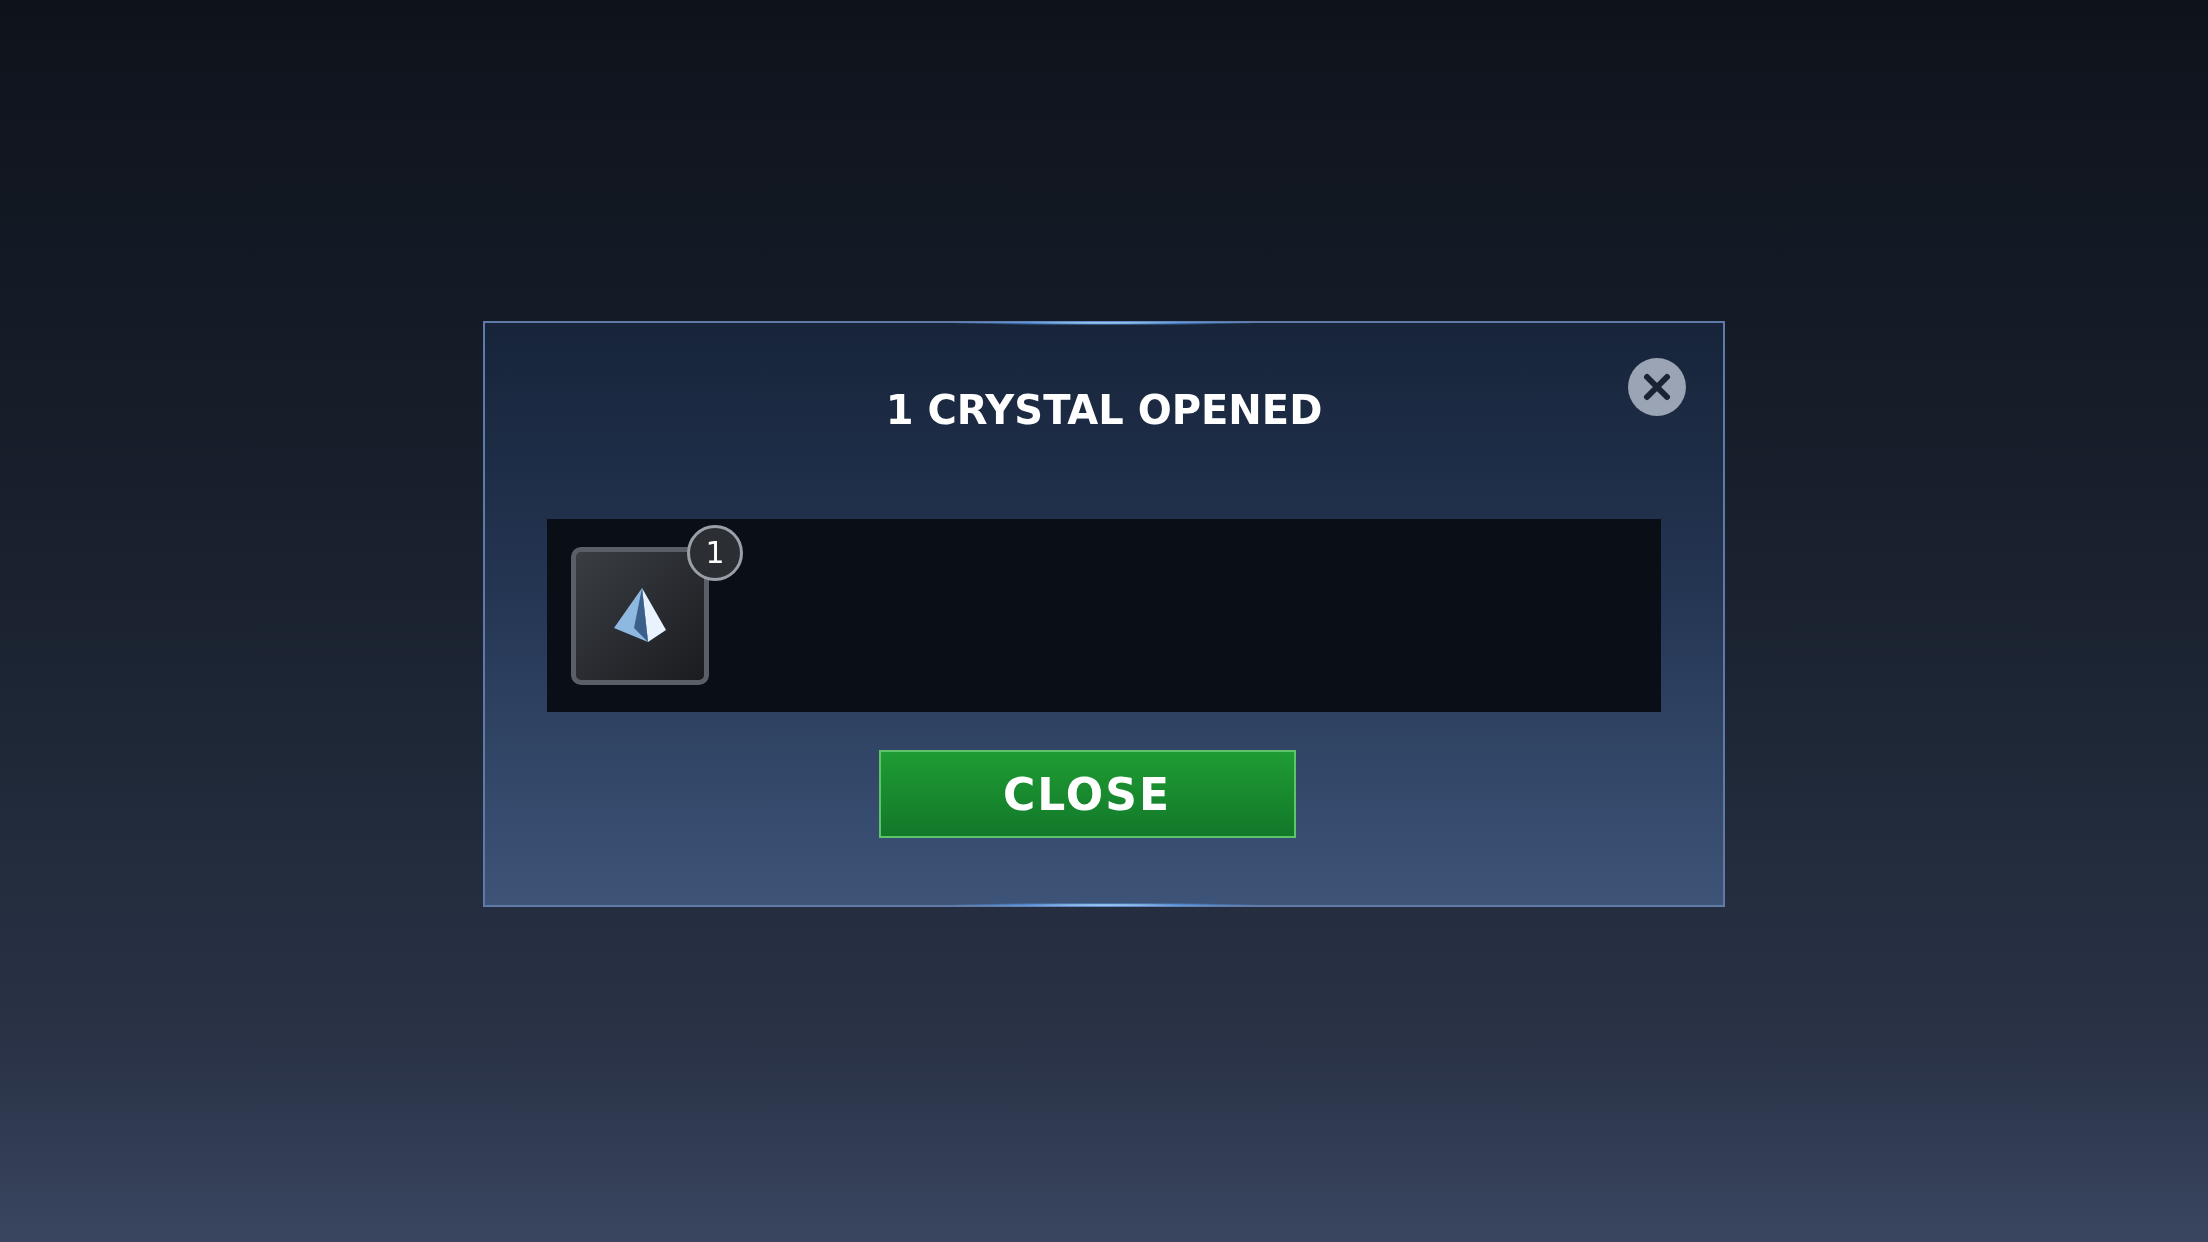 Image resolution: width=2208 pixels, height=1242 pixels. I want to click on count-badge: 1, so click(715, 552).